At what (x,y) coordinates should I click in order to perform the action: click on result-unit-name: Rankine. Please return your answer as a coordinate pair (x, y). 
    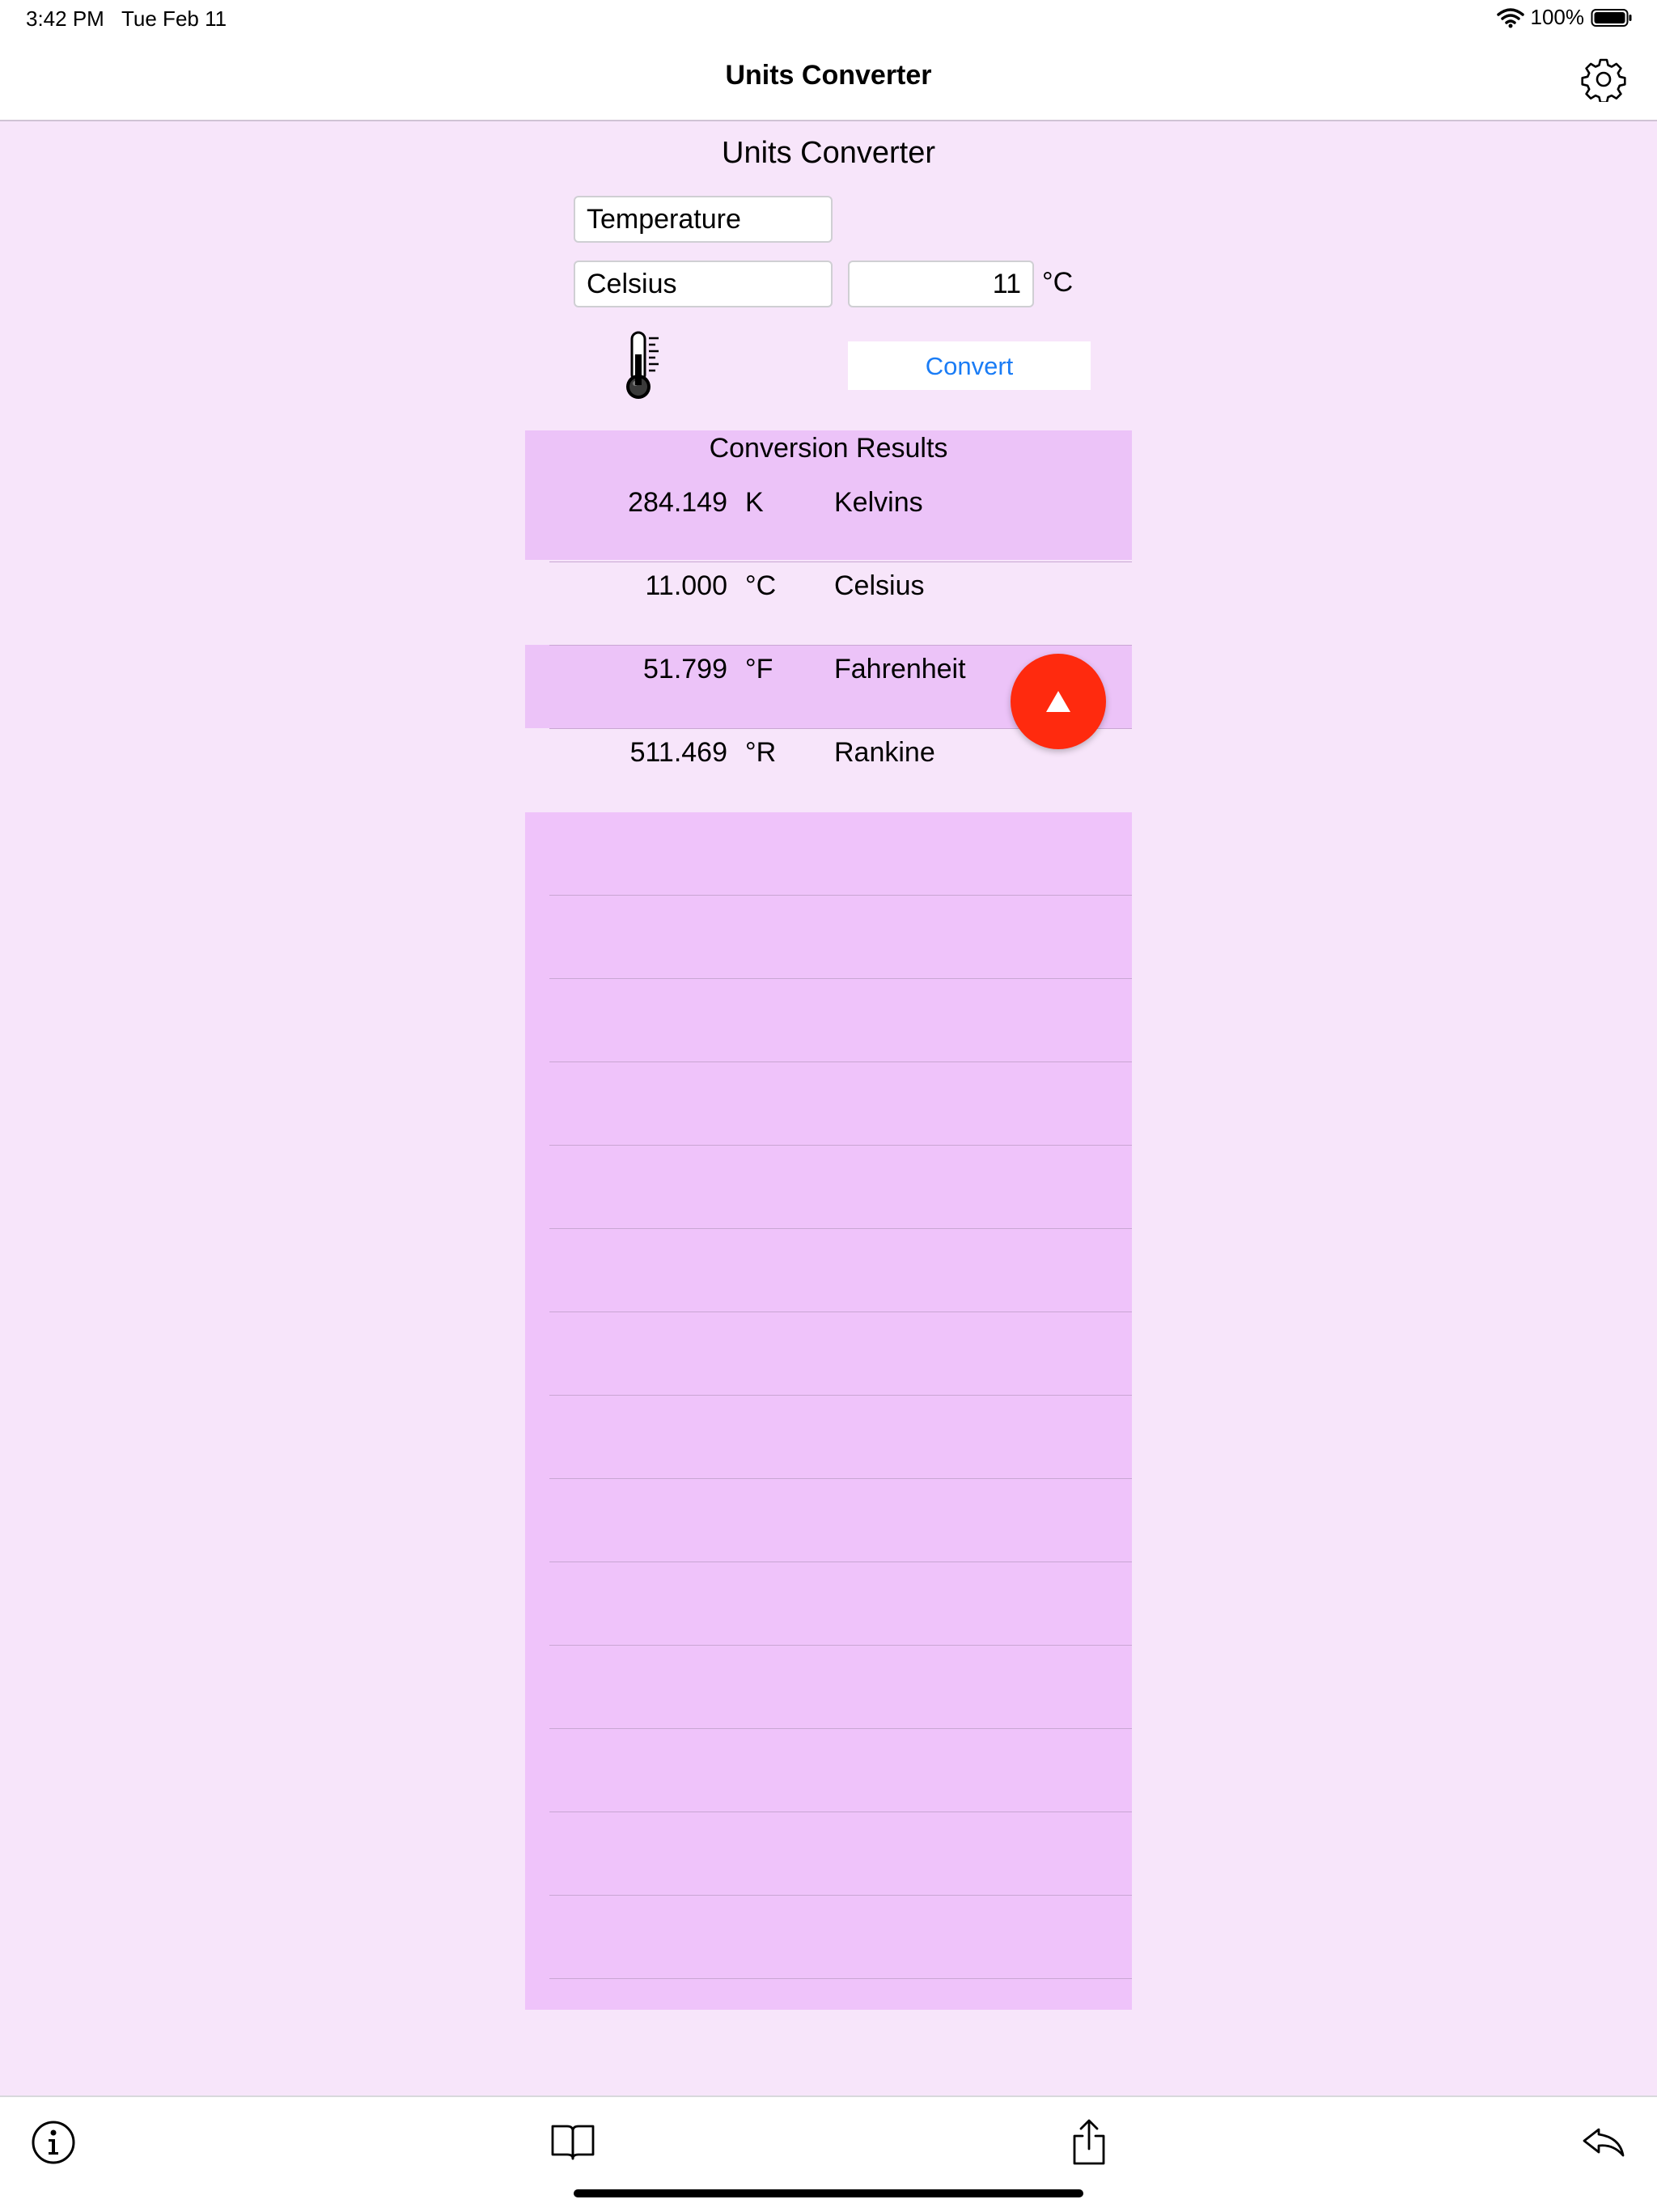
    Looking at the image, I should click on (885, 752).